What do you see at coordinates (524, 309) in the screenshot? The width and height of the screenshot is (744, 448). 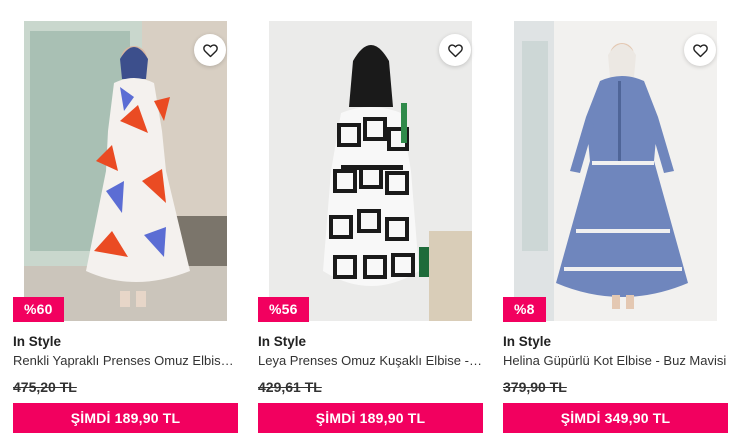 I see `discount-badge: %8` at bounding box center [524, 309].